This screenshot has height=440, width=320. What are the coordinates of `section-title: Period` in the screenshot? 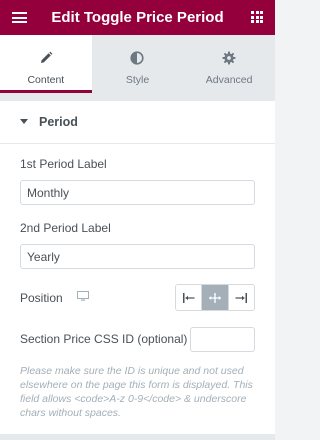 It's located at (58, 122).